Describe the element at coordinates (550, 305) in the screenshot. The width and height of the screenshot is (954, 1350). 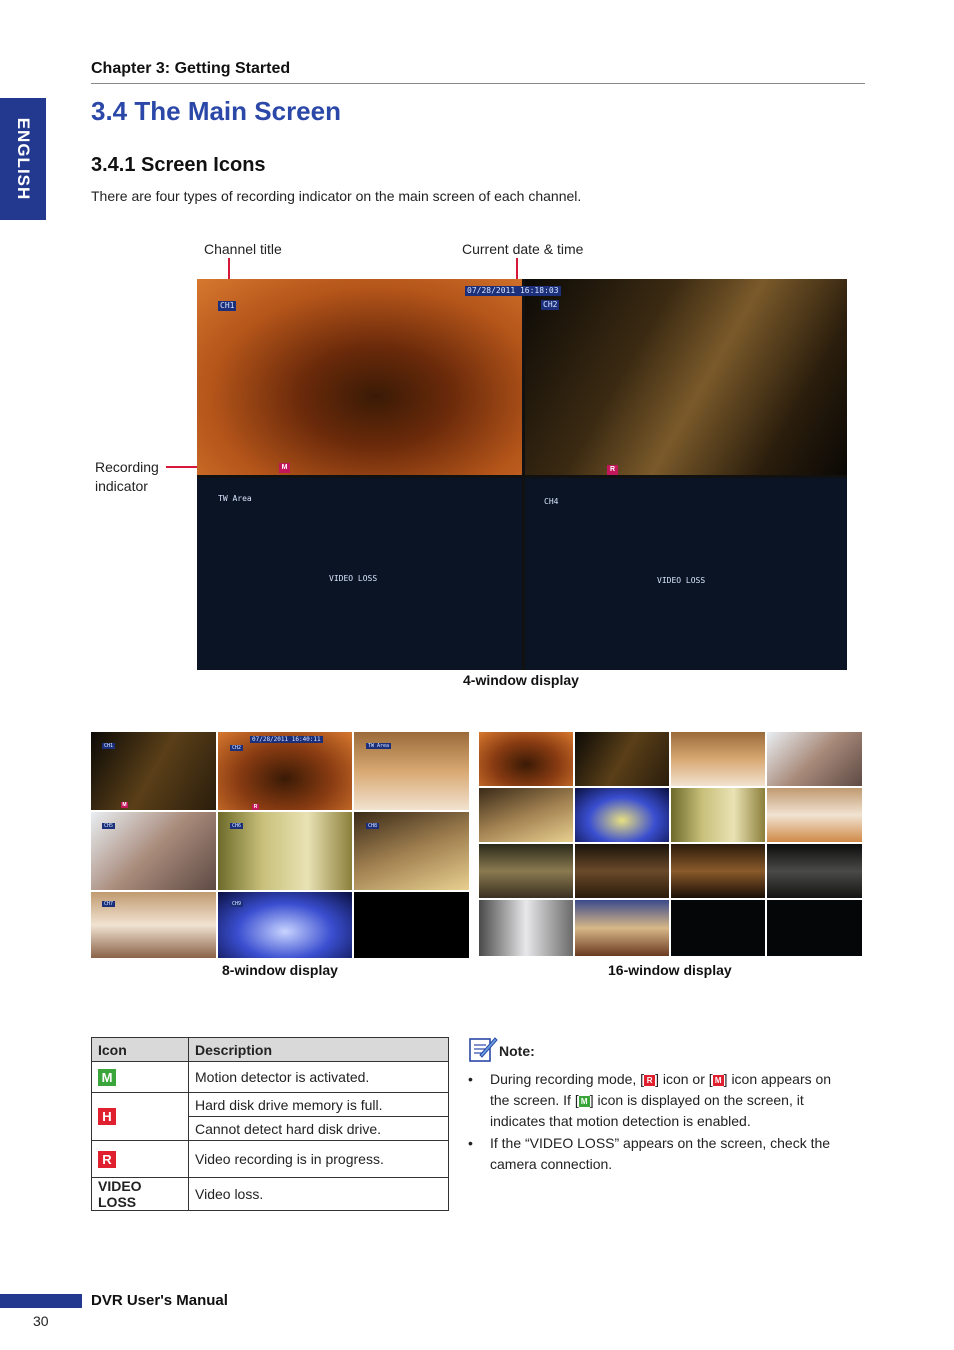
I see `osd-ch2: CH2` at that location.